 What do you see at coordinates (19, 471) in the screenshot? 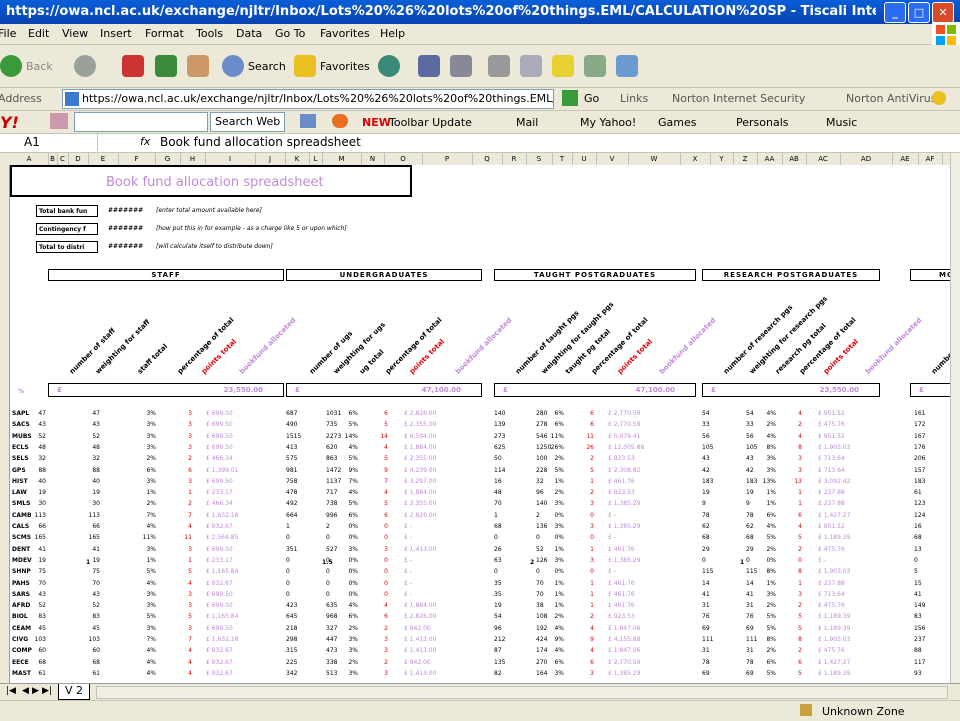
I see `row-code: GPS` at bounding box center [19, 471].